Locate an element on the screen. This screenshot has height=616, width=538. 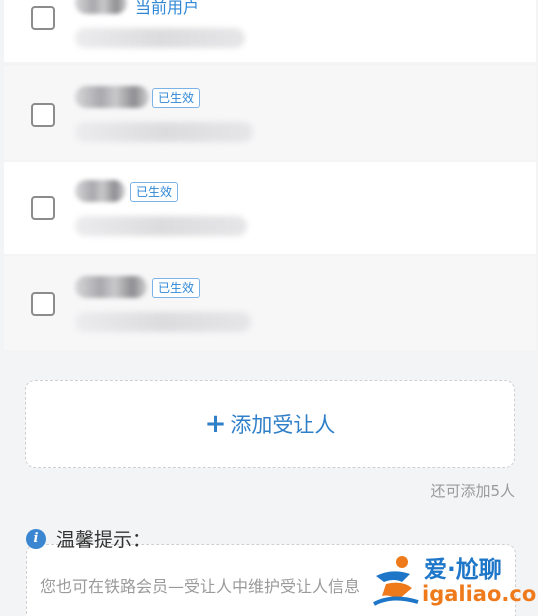
watermark: 爱·尬聊 igaliao.com is located at coordinates (455, 582).